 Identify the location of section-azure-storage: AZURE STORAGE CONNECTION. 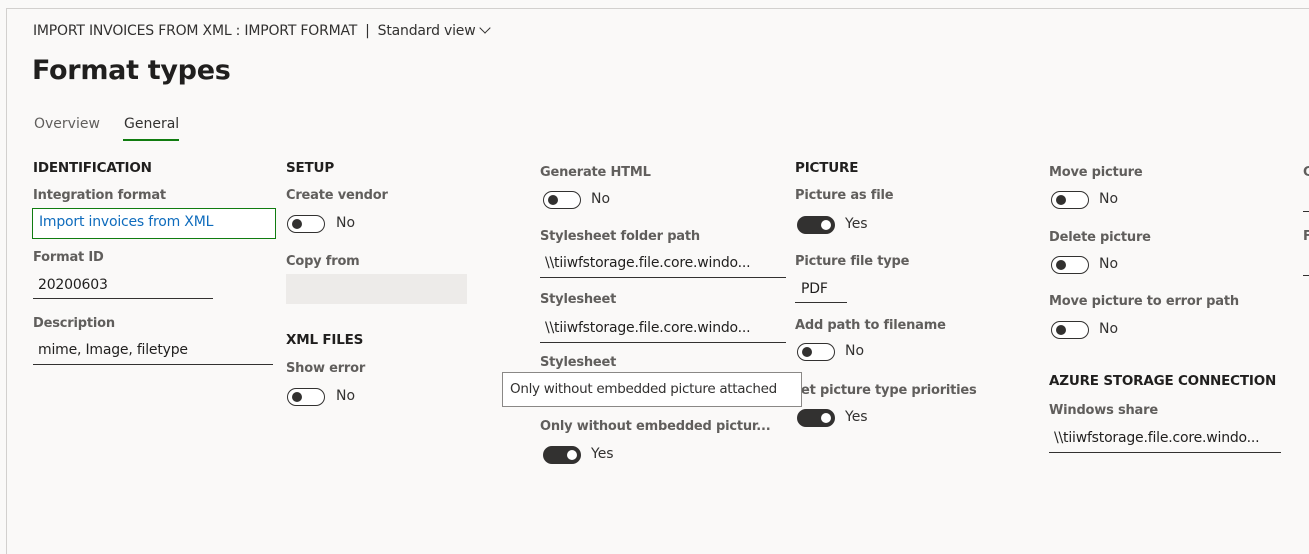
(1163, 381).